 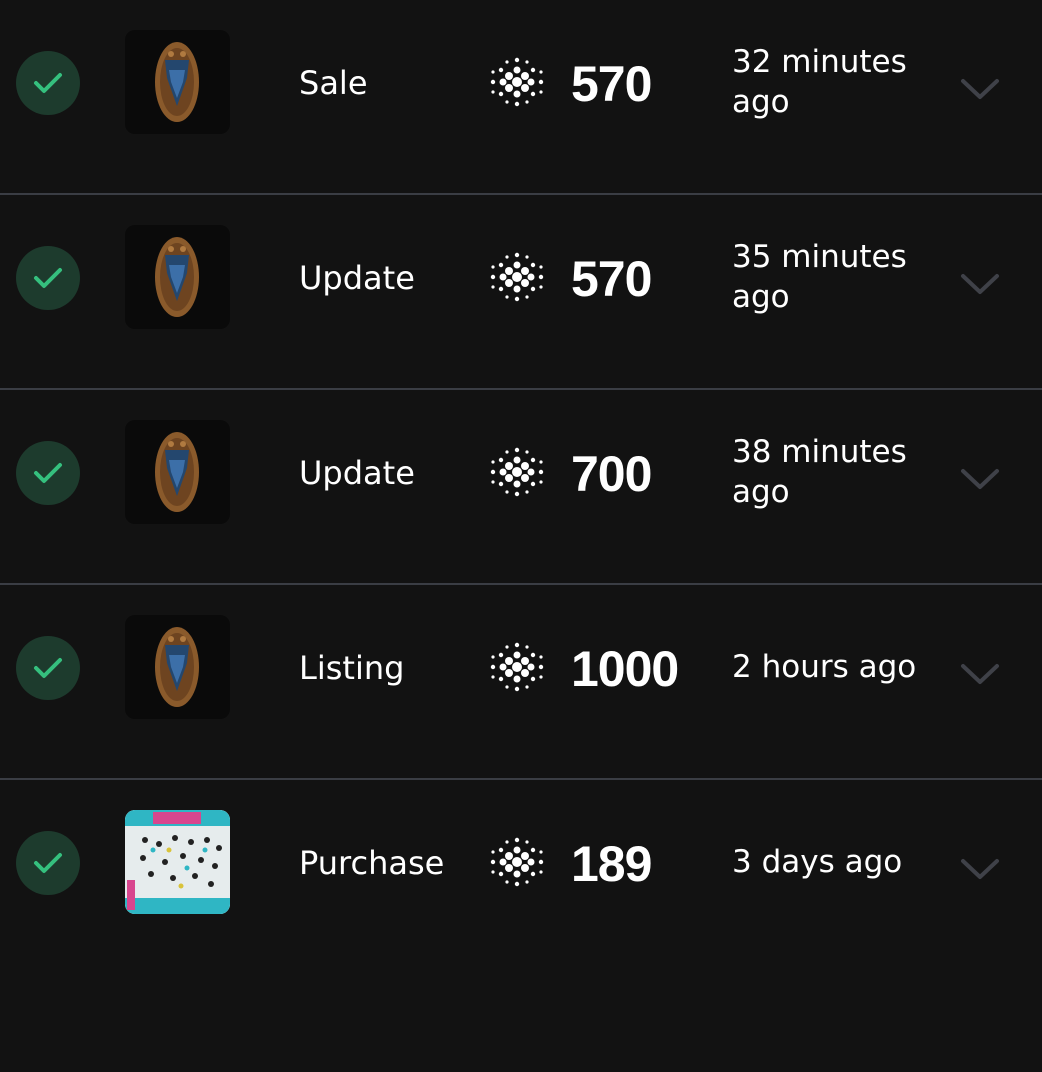 I want to click on colorful-map-image, so click(x=177, y=862).